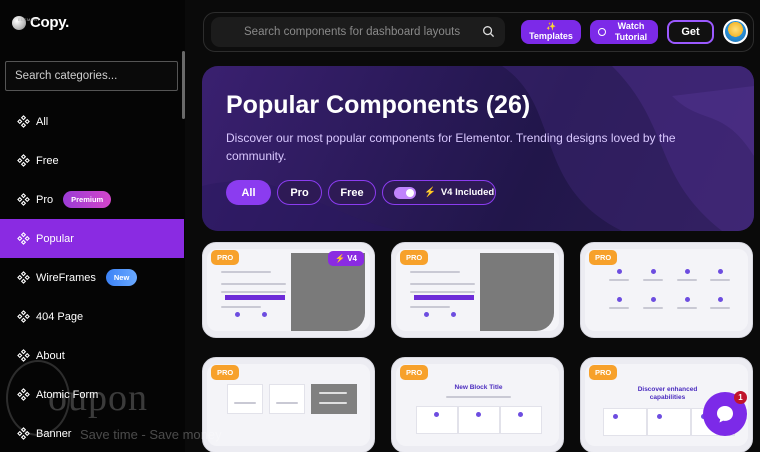 The width and height of the screenshot is (760, 452). I want to click on filter-free-button: Free, so click(352, 192).